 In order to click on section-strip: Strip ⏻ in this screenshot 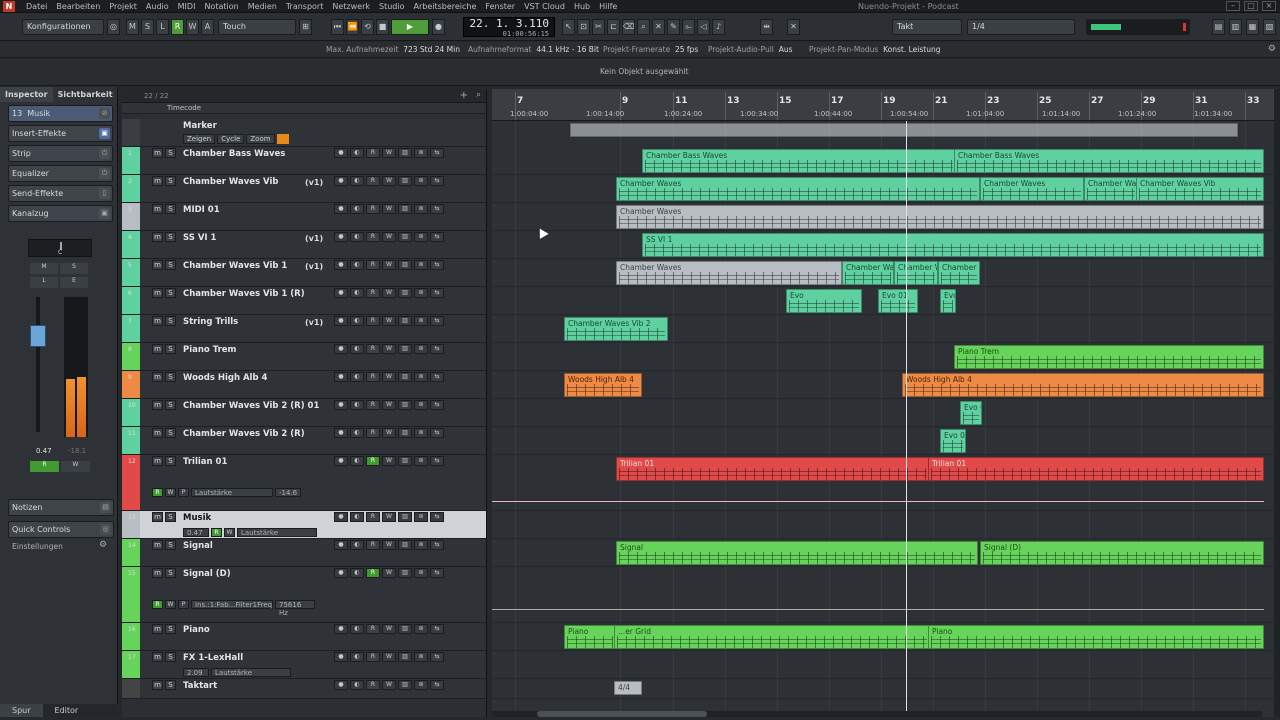, I will do `click(60, 153)`.